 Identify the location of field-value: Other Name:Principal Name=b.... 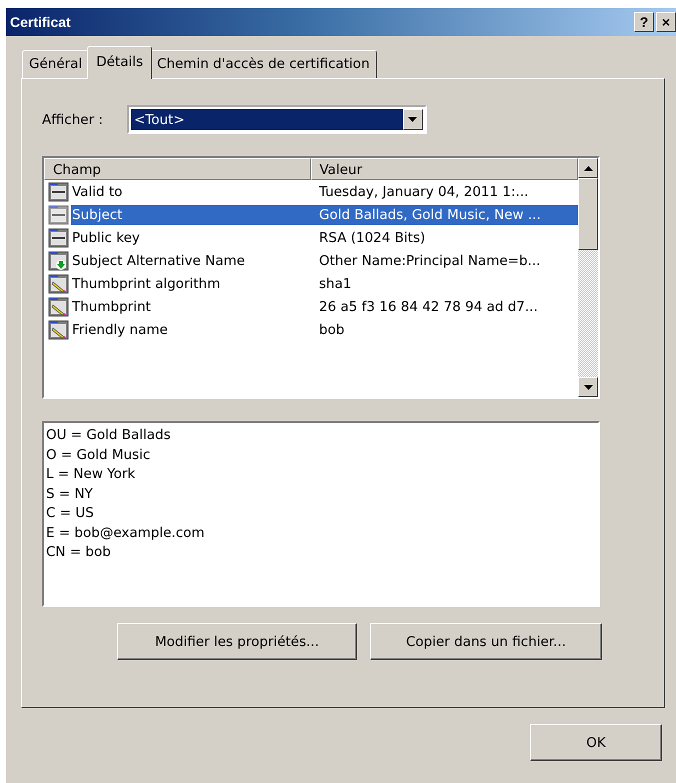
(444, 261).